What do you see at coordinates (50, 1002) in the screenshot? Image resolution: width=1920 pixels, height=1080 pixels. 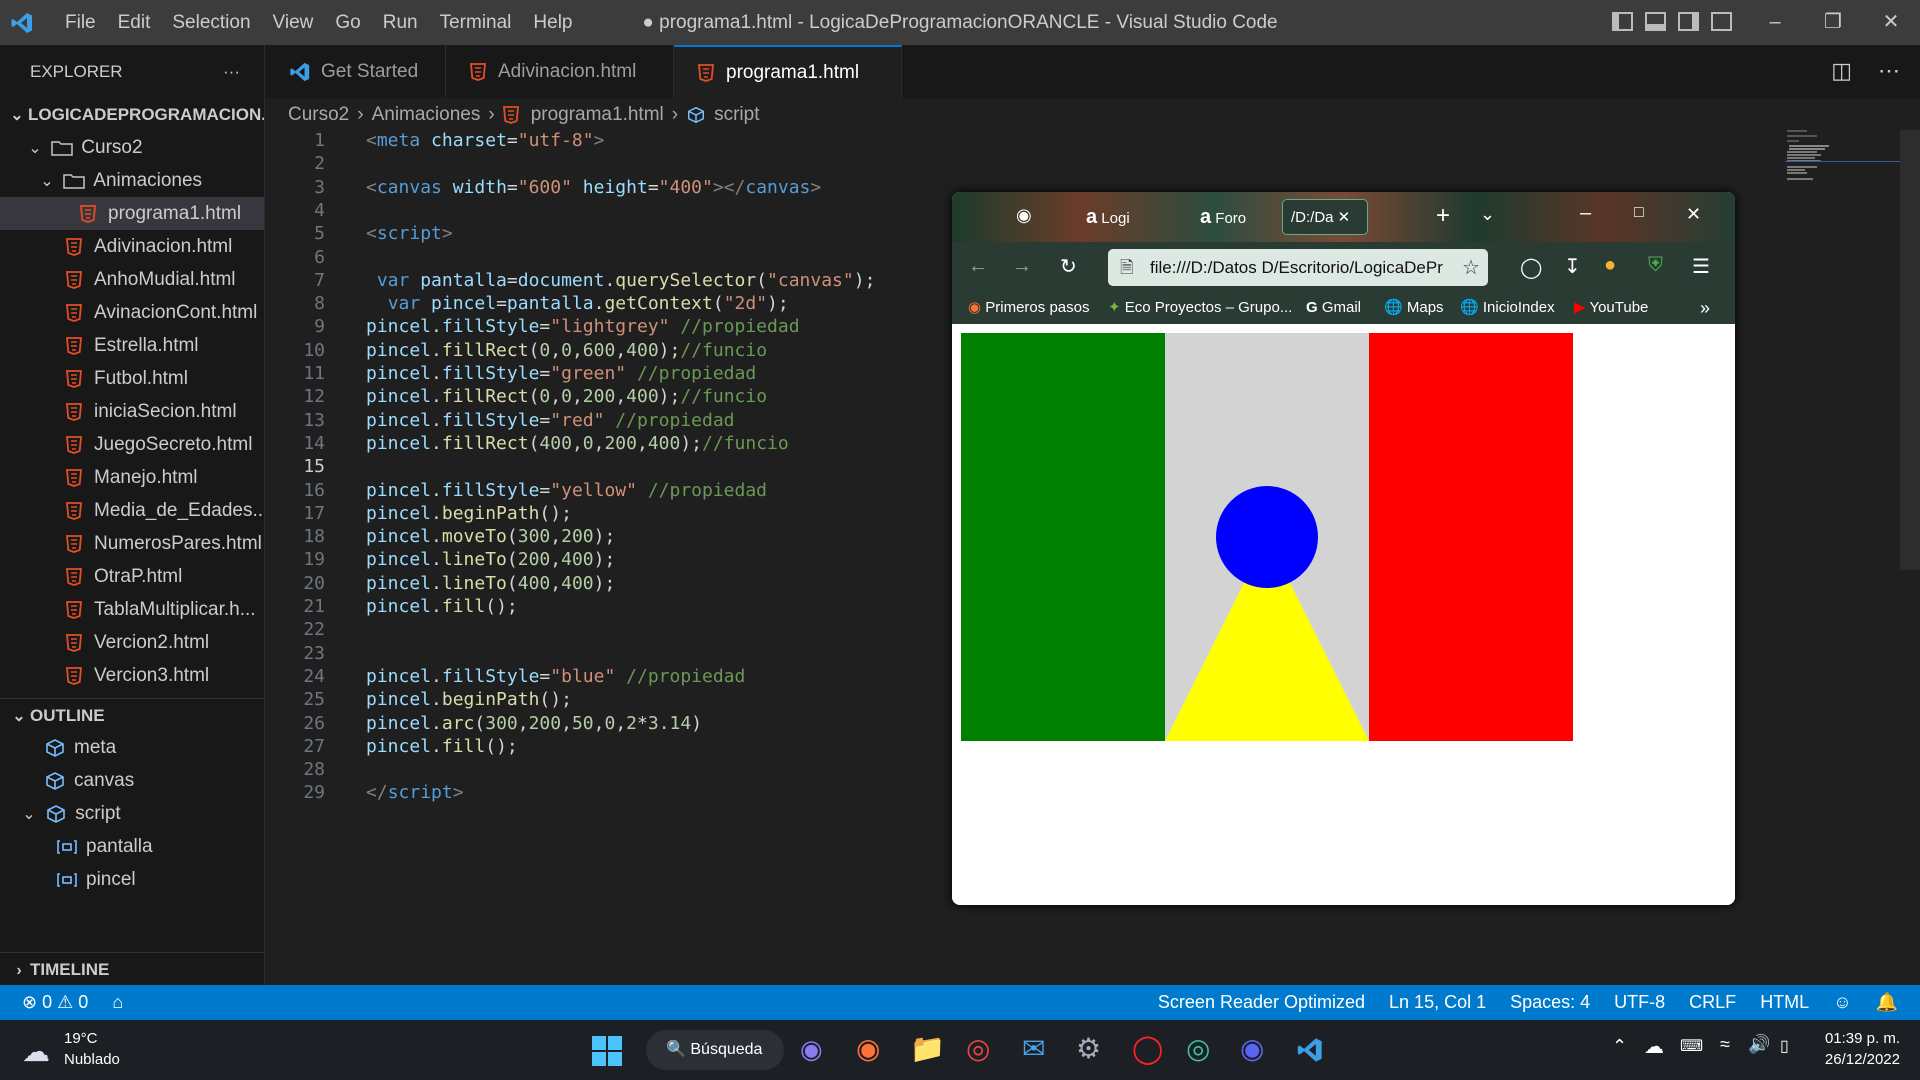 I see `problems-indicator: ⊗ 0 ⚠ 0` at bounding box center [50, 1002].